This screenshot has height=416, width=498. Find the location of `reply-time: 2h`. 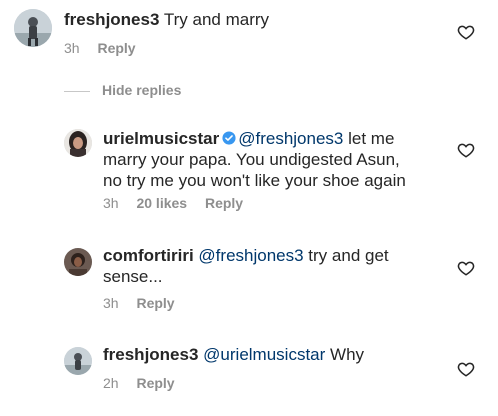

reply-time: 2h is located at coordinates (111, 383).